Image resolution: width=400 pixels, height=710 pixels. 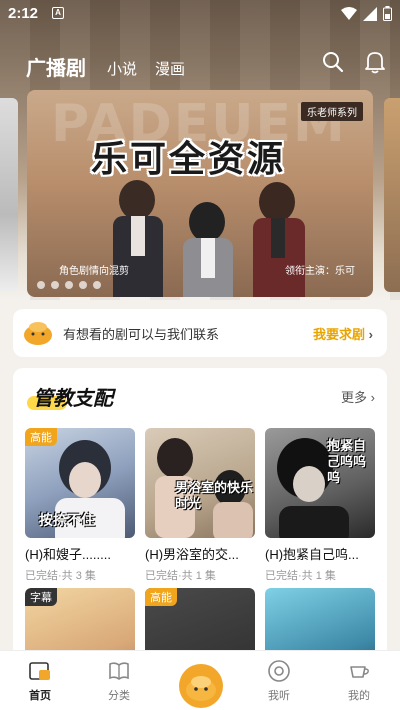 I want to click on search-icon, so click(x=333, y=62).